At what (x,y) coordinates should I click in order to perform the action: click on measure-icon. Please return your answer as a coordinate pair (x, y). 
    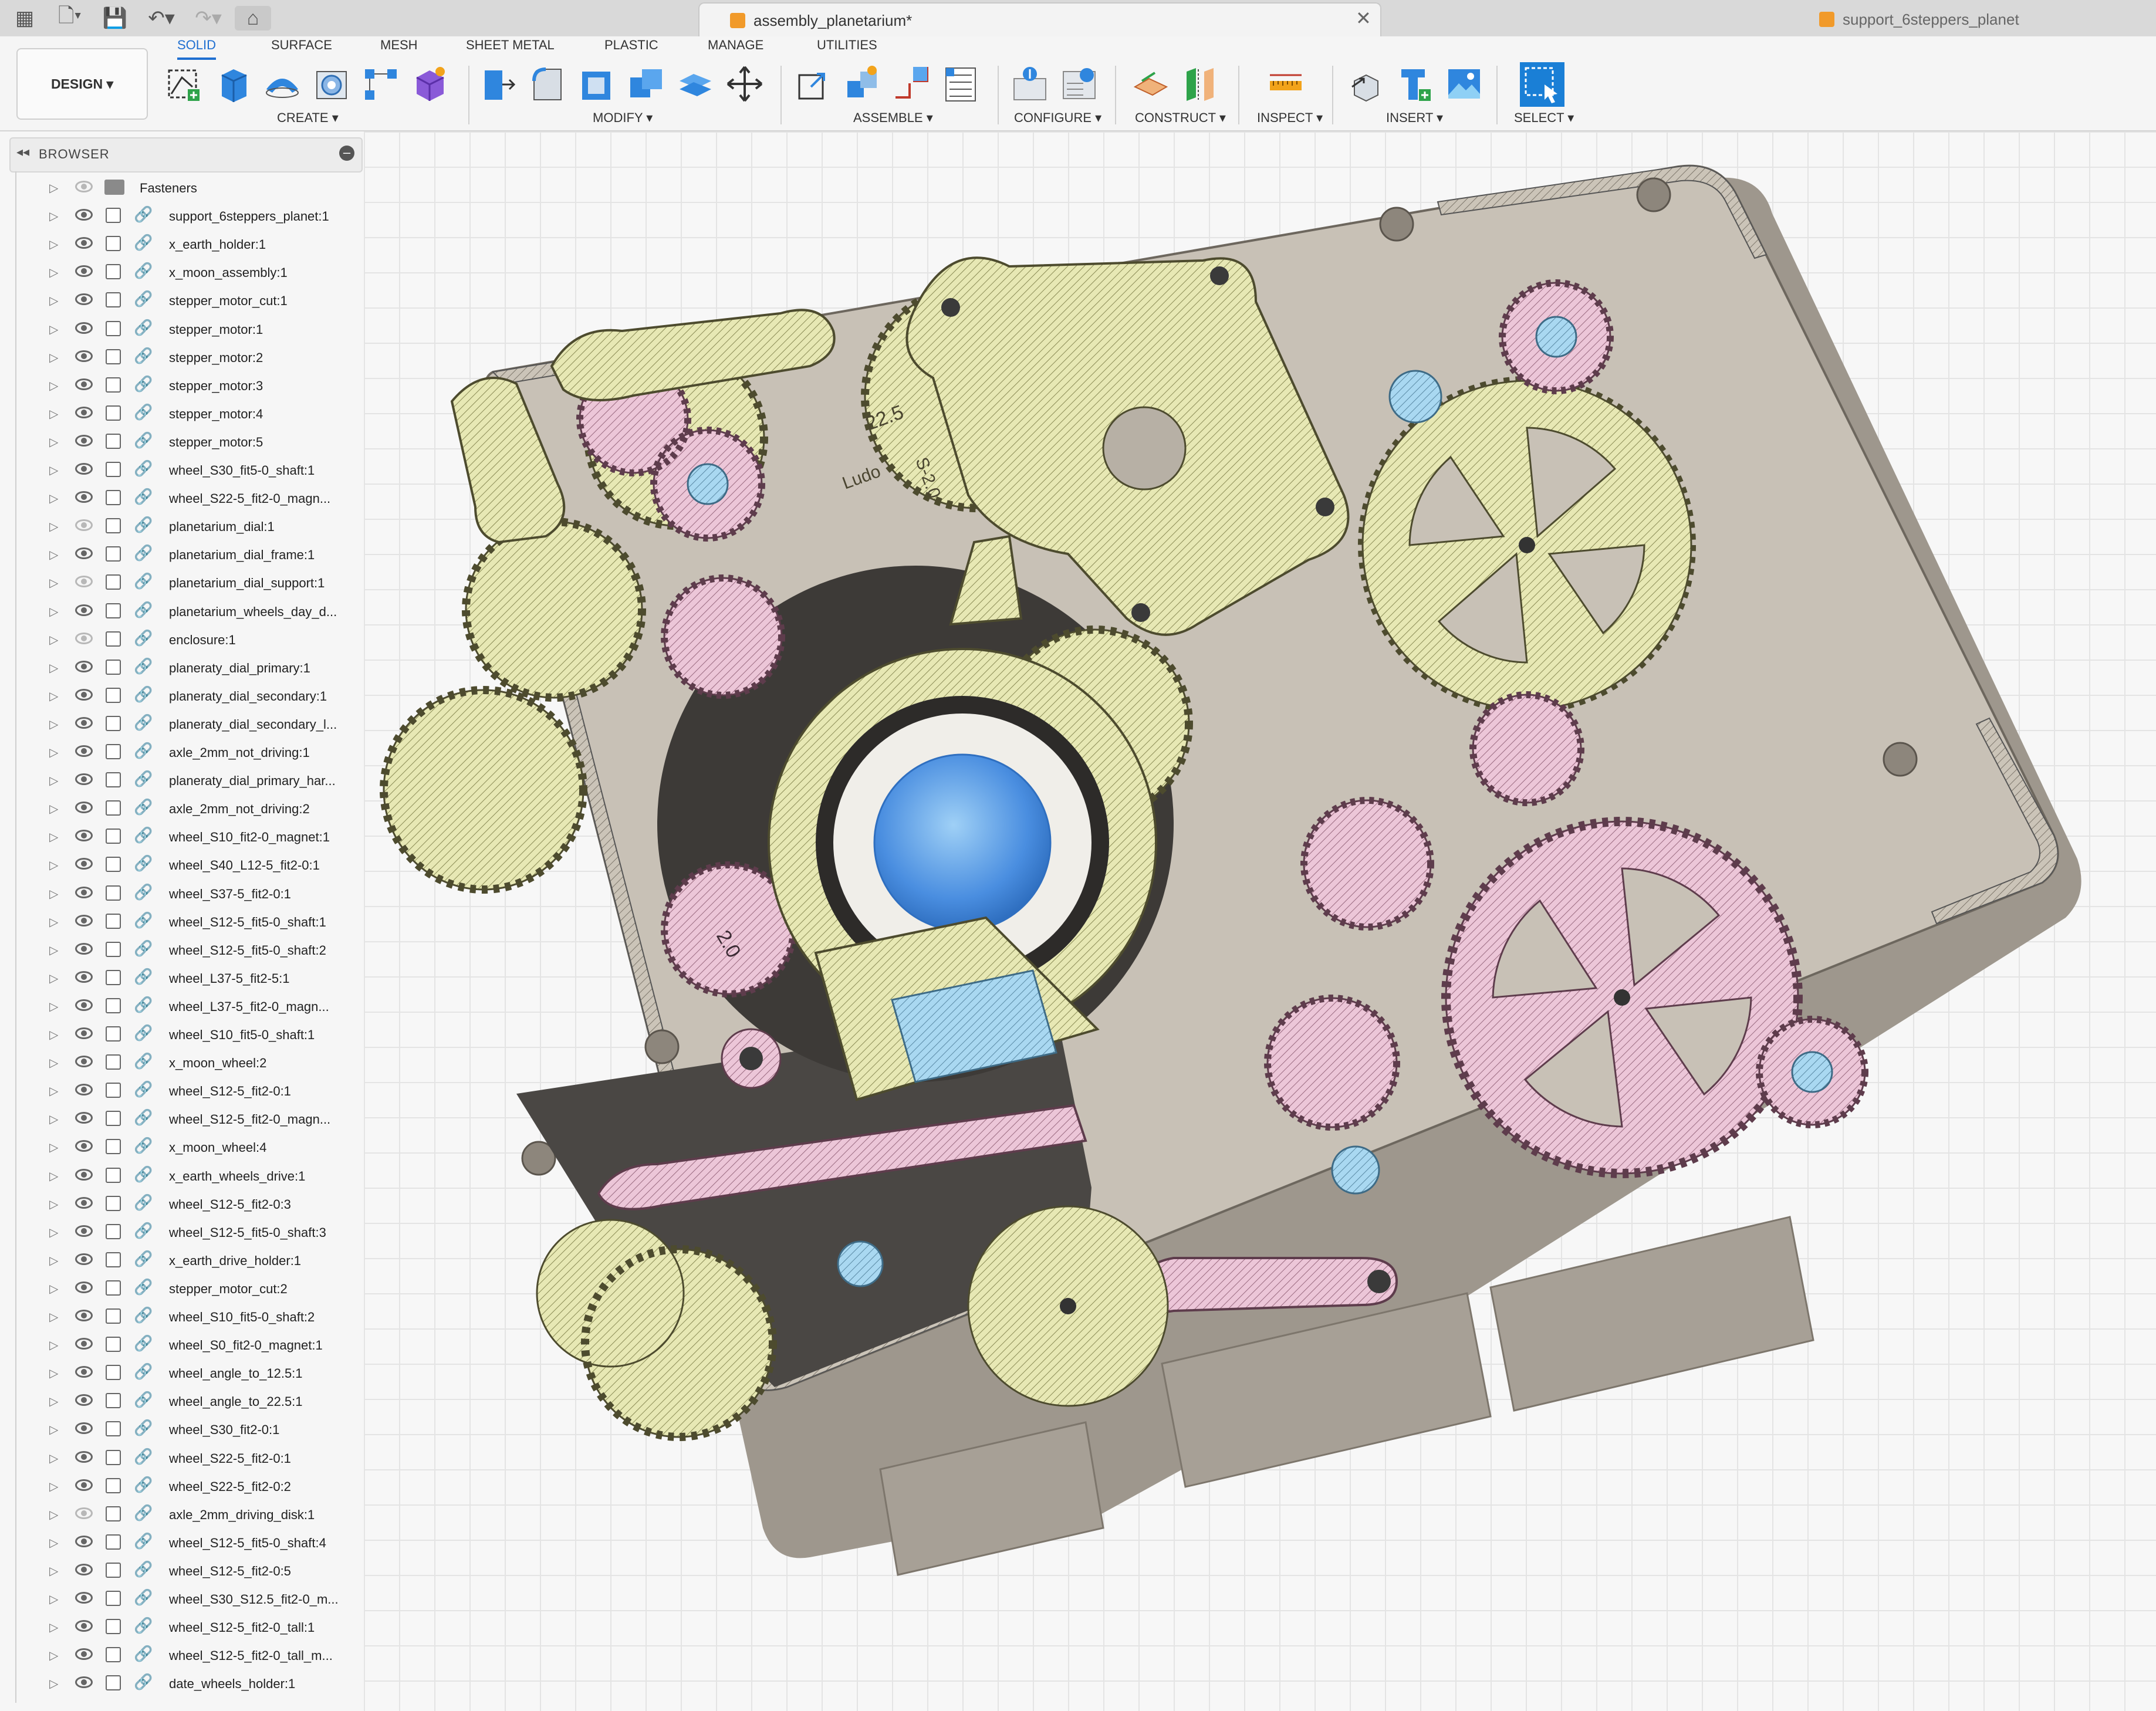
    Looking at the image, I should click on (1285, 84).